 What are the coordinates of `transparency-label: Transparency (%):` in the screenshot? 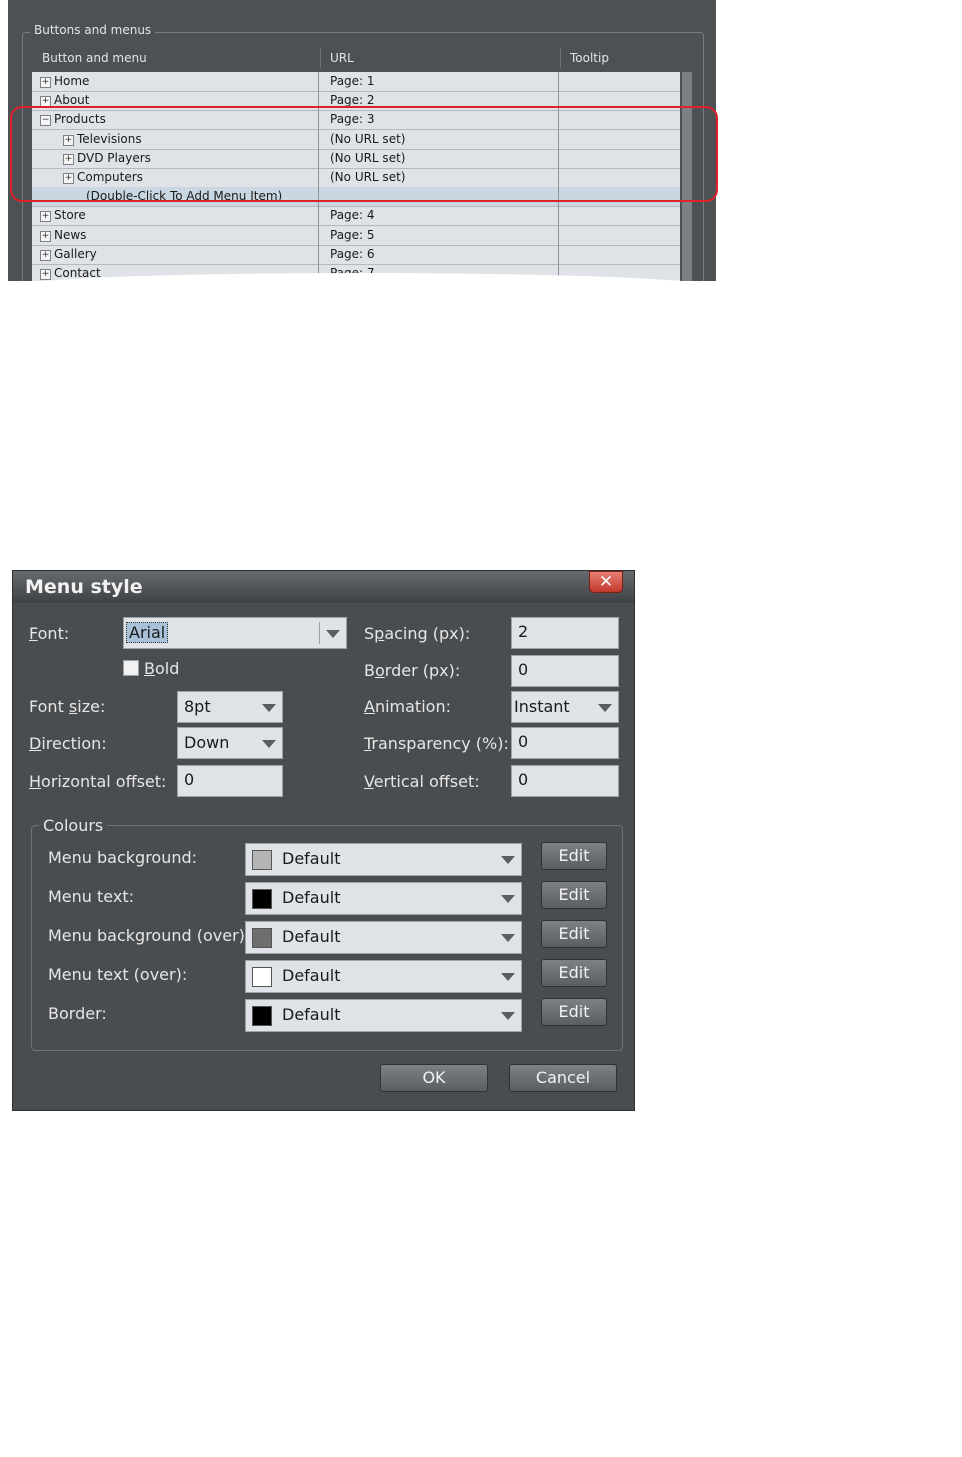 It's located at (436, 743).